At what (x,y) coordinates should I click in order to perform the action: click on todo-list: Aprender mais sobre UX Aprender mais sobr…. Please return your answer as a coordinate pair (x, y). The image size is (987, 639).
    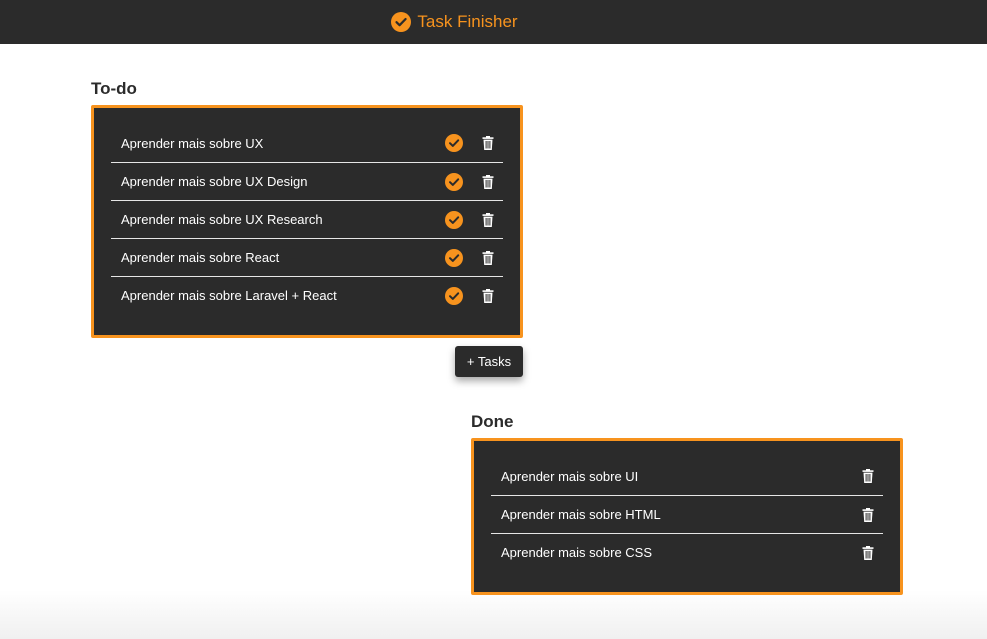
    Looking at the image, I should click on (307, 219).